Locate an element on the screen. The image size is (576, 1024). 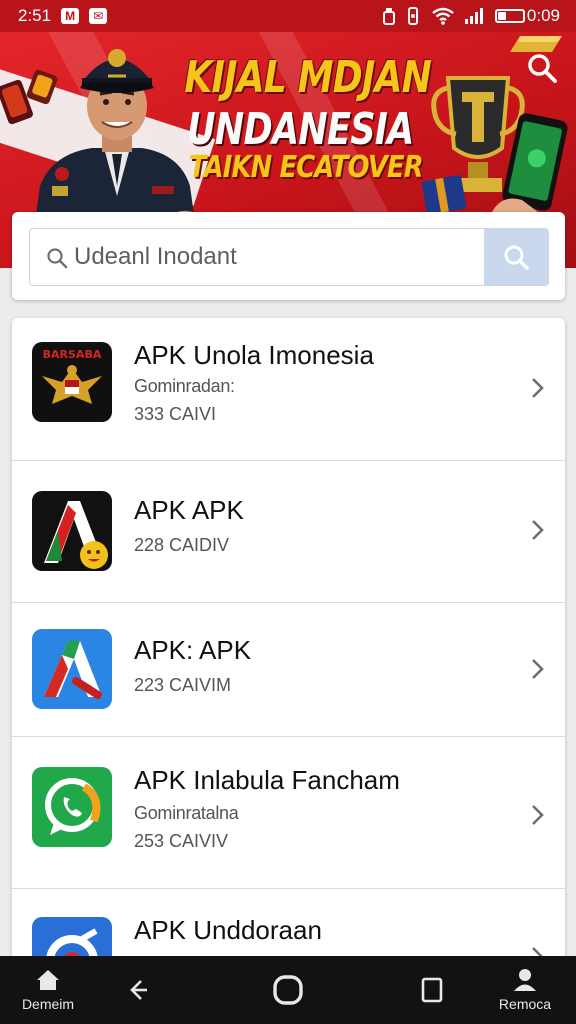
app-title: APK APK is located at coordinates (189, 510).